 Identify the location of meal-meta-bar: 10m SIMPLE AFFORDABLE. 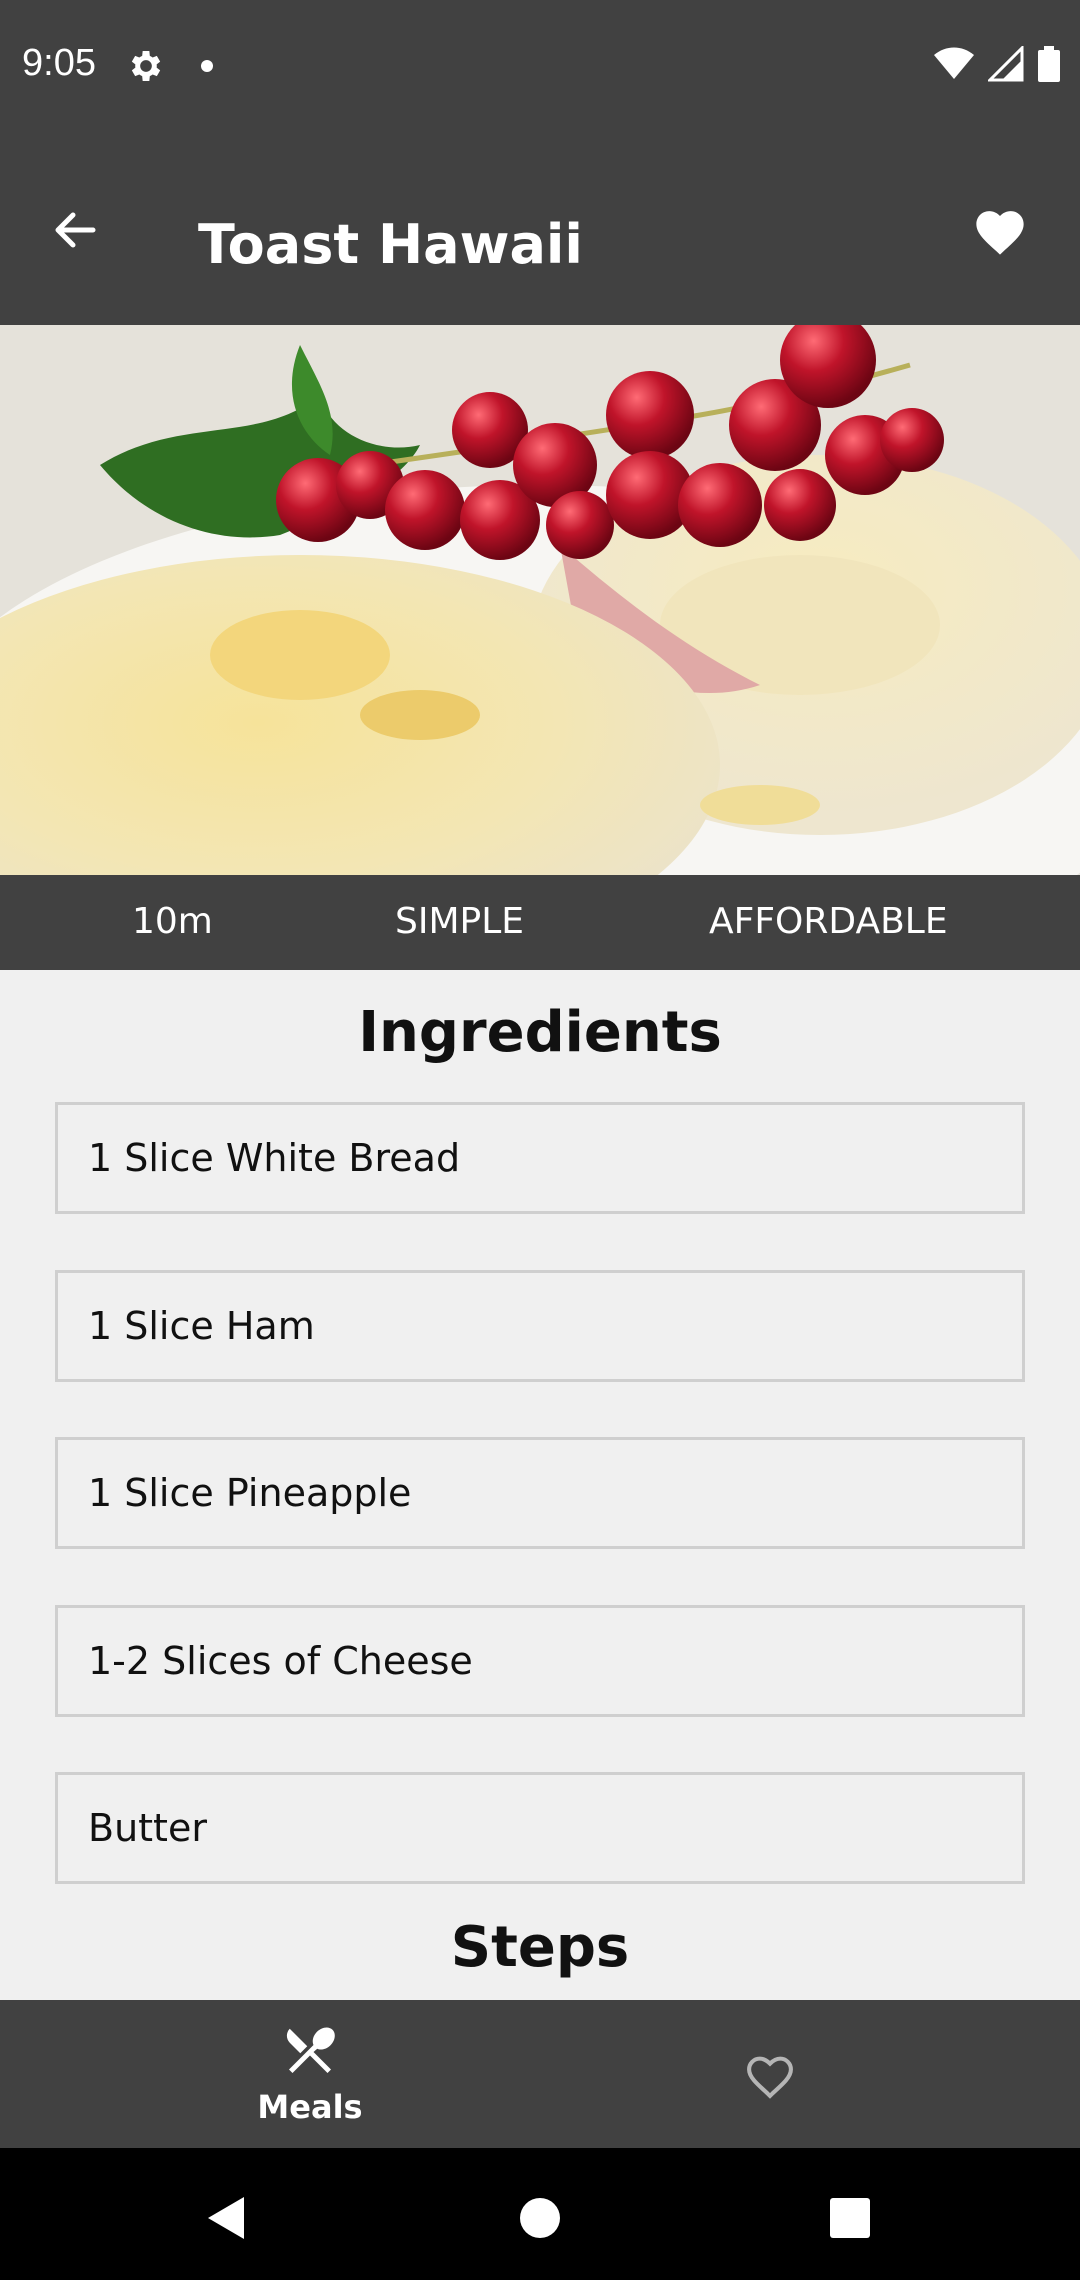
(540, 922).